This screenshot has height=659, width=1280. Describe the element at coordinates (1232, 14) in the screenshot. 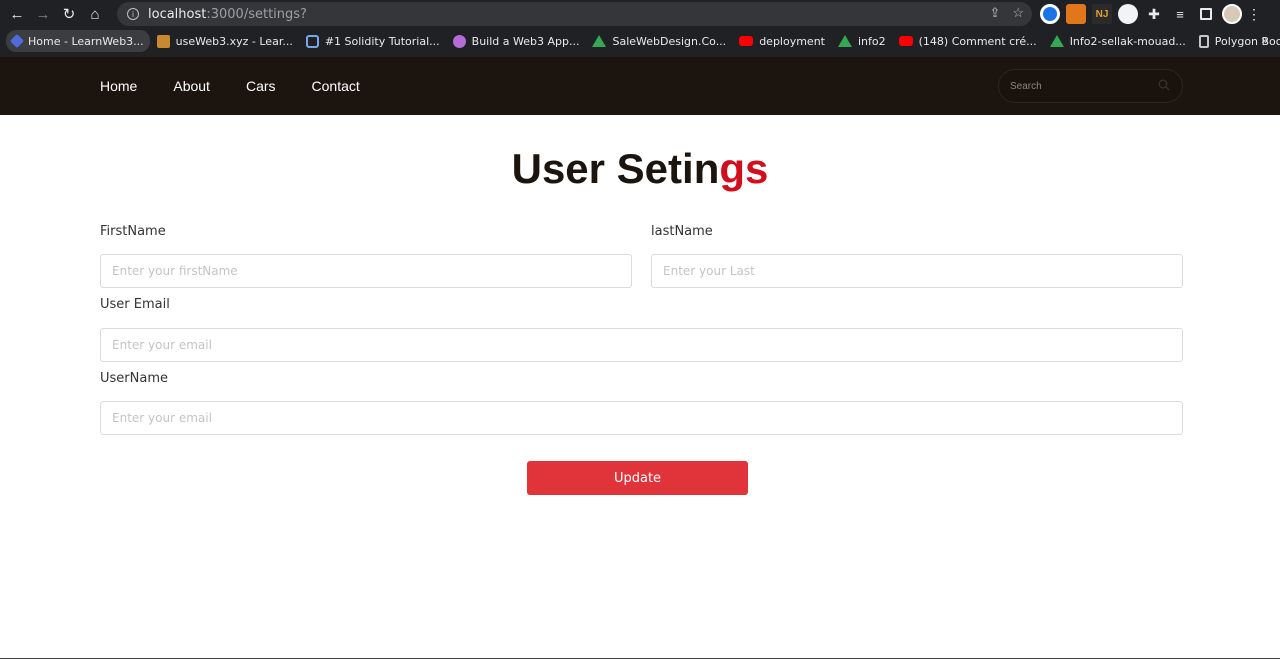

I see `profile-avatar-icon` at that location.